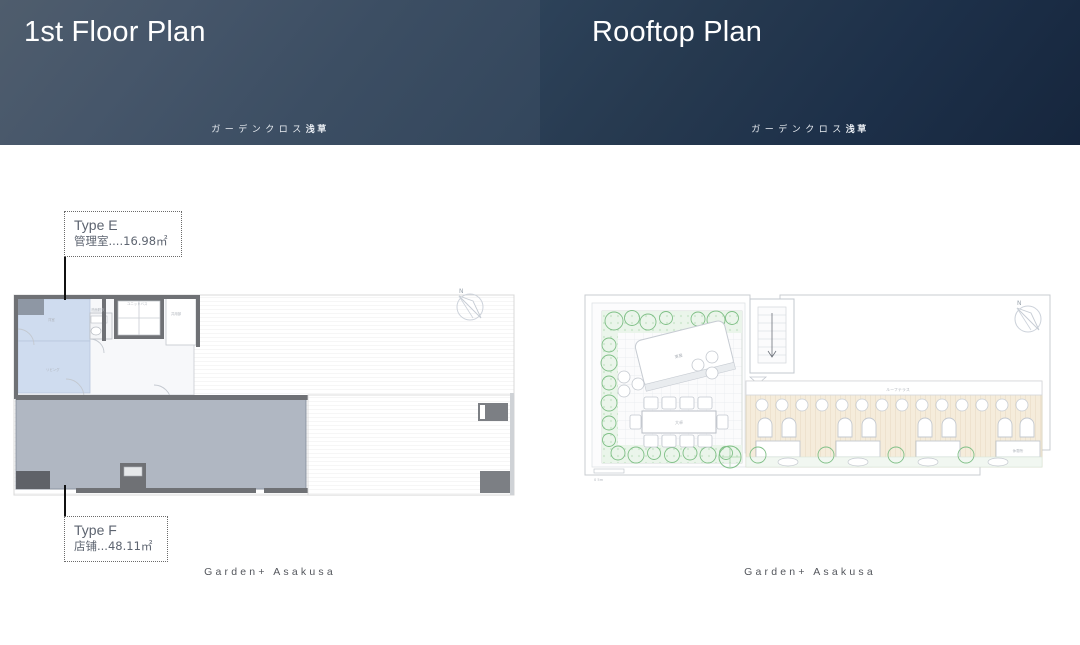  I want to click on svg-text: 休憩所, so click(1018, 450).